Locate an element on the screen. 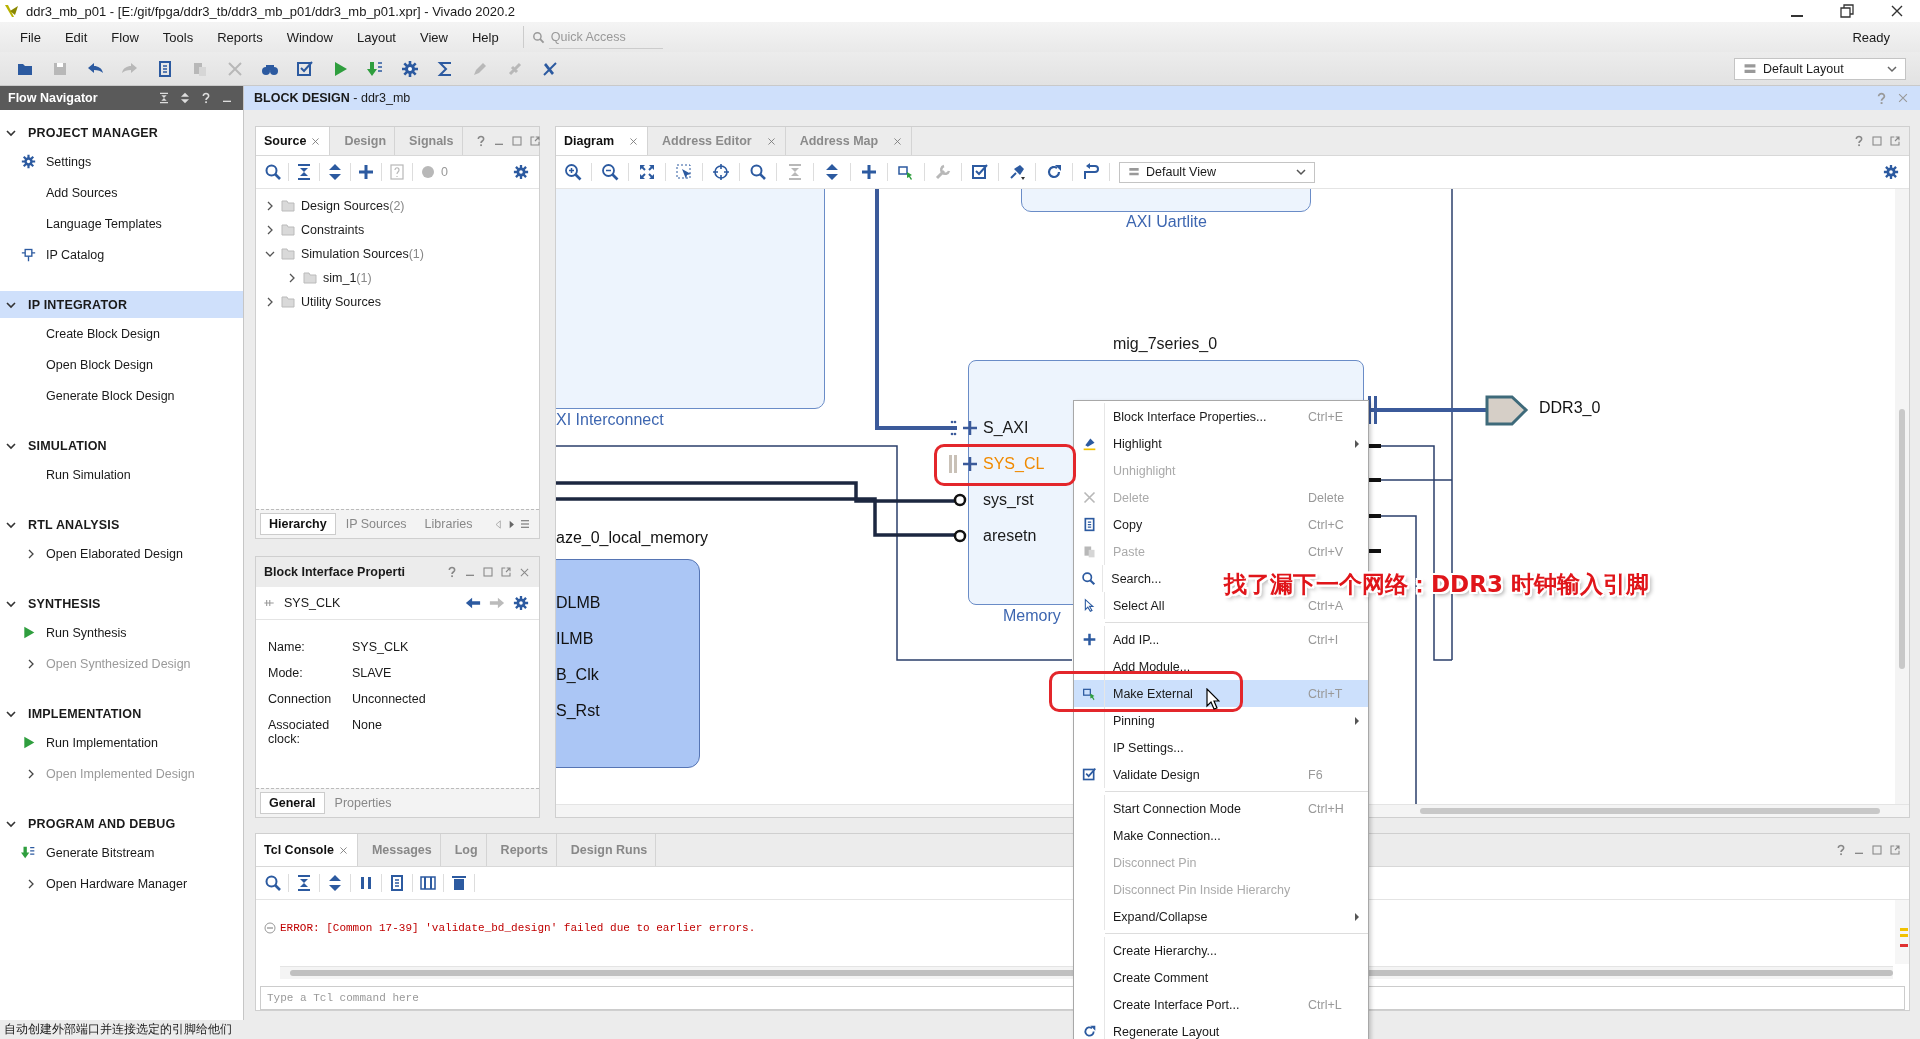 This screenshot has width=1920, height=1039. property-label: Connection is located at coordinates (300, 699).